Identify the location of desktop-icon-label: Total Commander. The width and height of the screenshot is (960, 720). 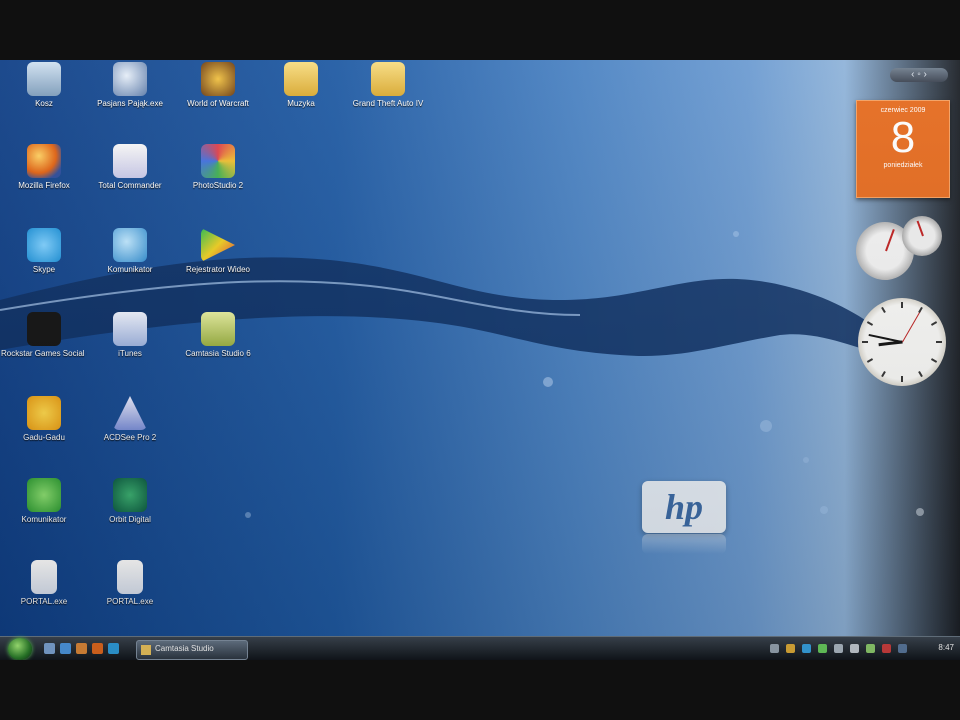
(130, 185).